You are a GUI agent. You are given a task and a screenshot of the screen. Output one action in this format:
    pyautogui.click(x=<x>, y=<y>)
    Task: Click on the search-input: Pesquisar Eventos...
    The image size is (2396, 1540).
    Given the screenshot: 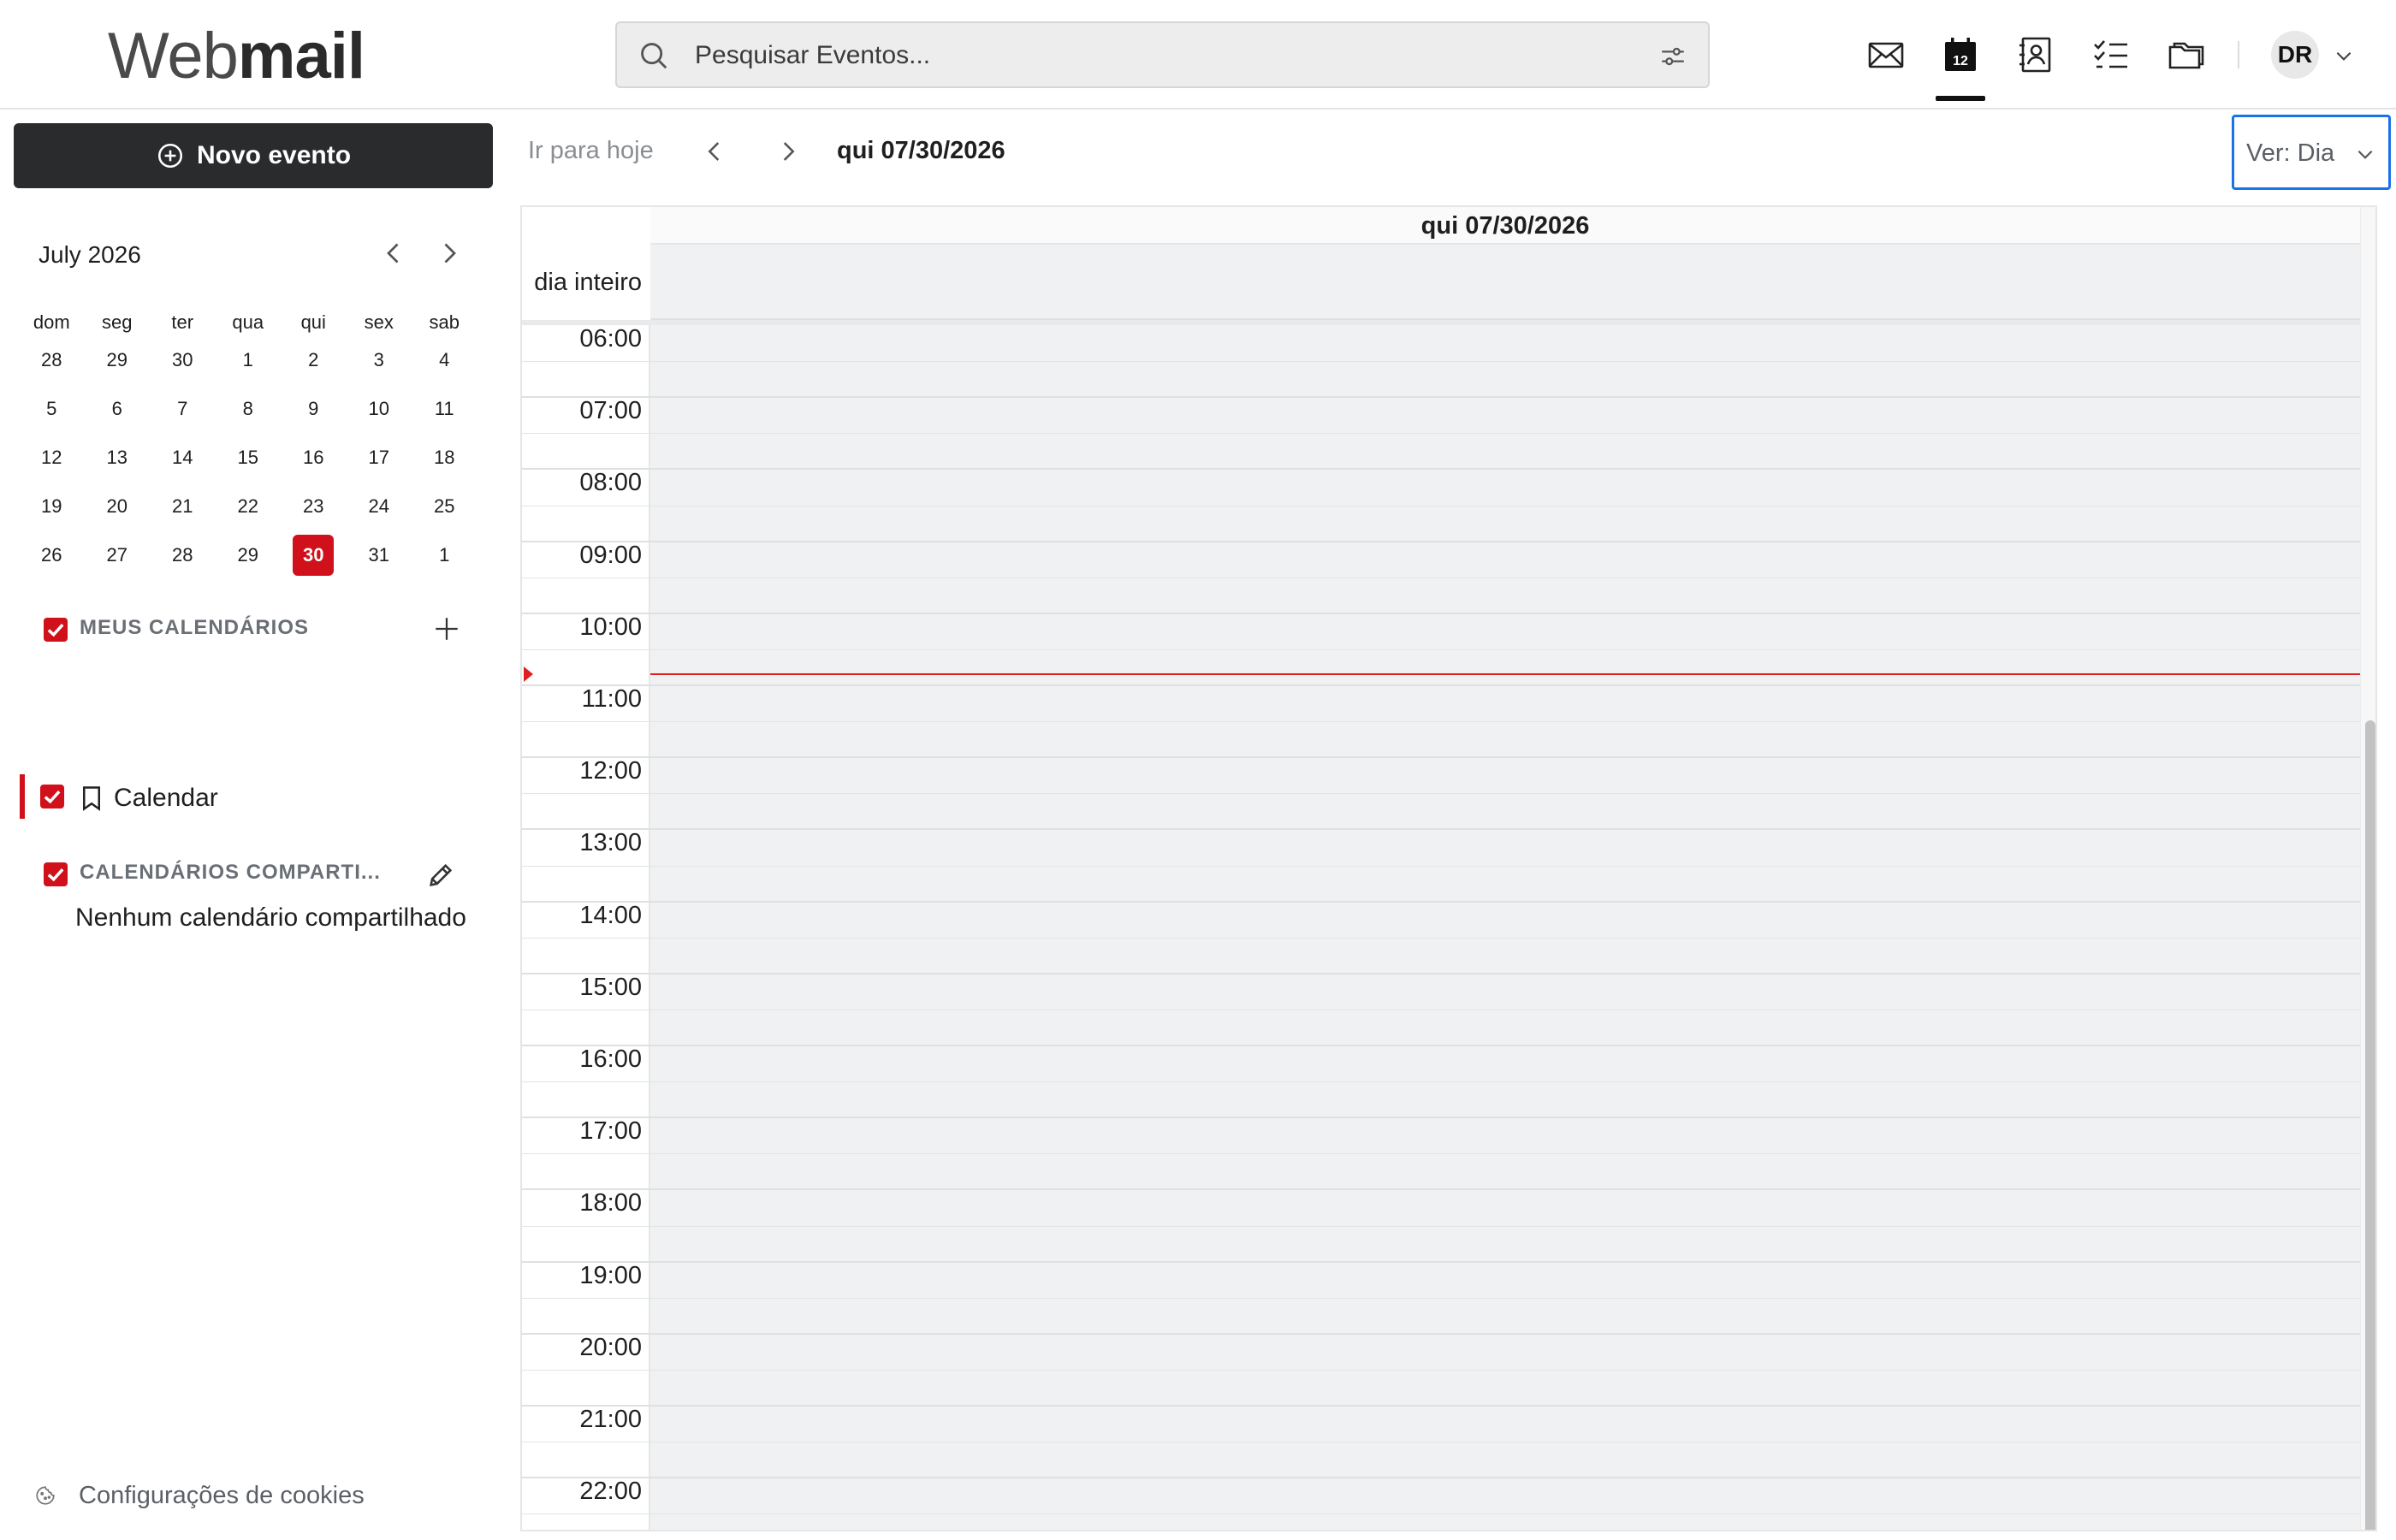 What is the action you would take?
    pyautogui.click(x=812, y=55)
    